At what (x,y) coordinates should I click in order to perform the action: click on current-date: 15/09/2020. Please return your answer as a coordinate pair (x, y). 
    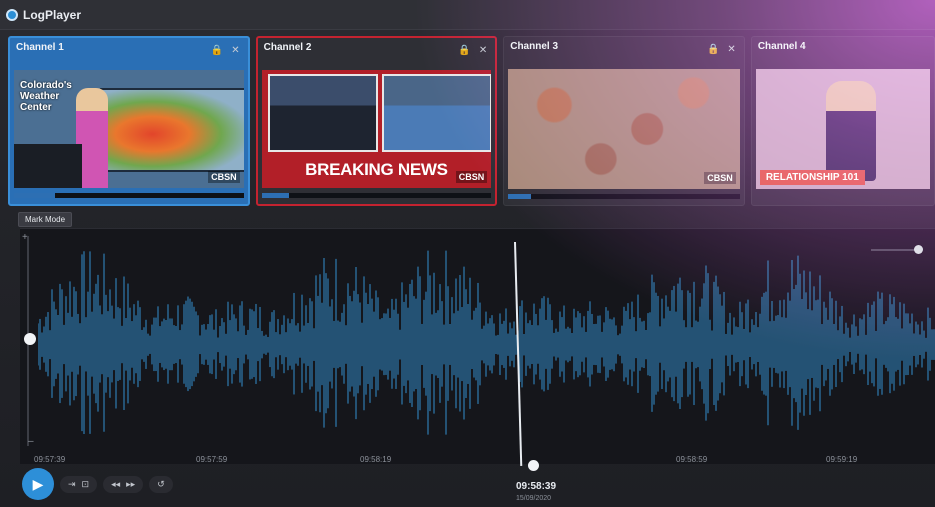
    Looking at the image, I should click on (534, 498).